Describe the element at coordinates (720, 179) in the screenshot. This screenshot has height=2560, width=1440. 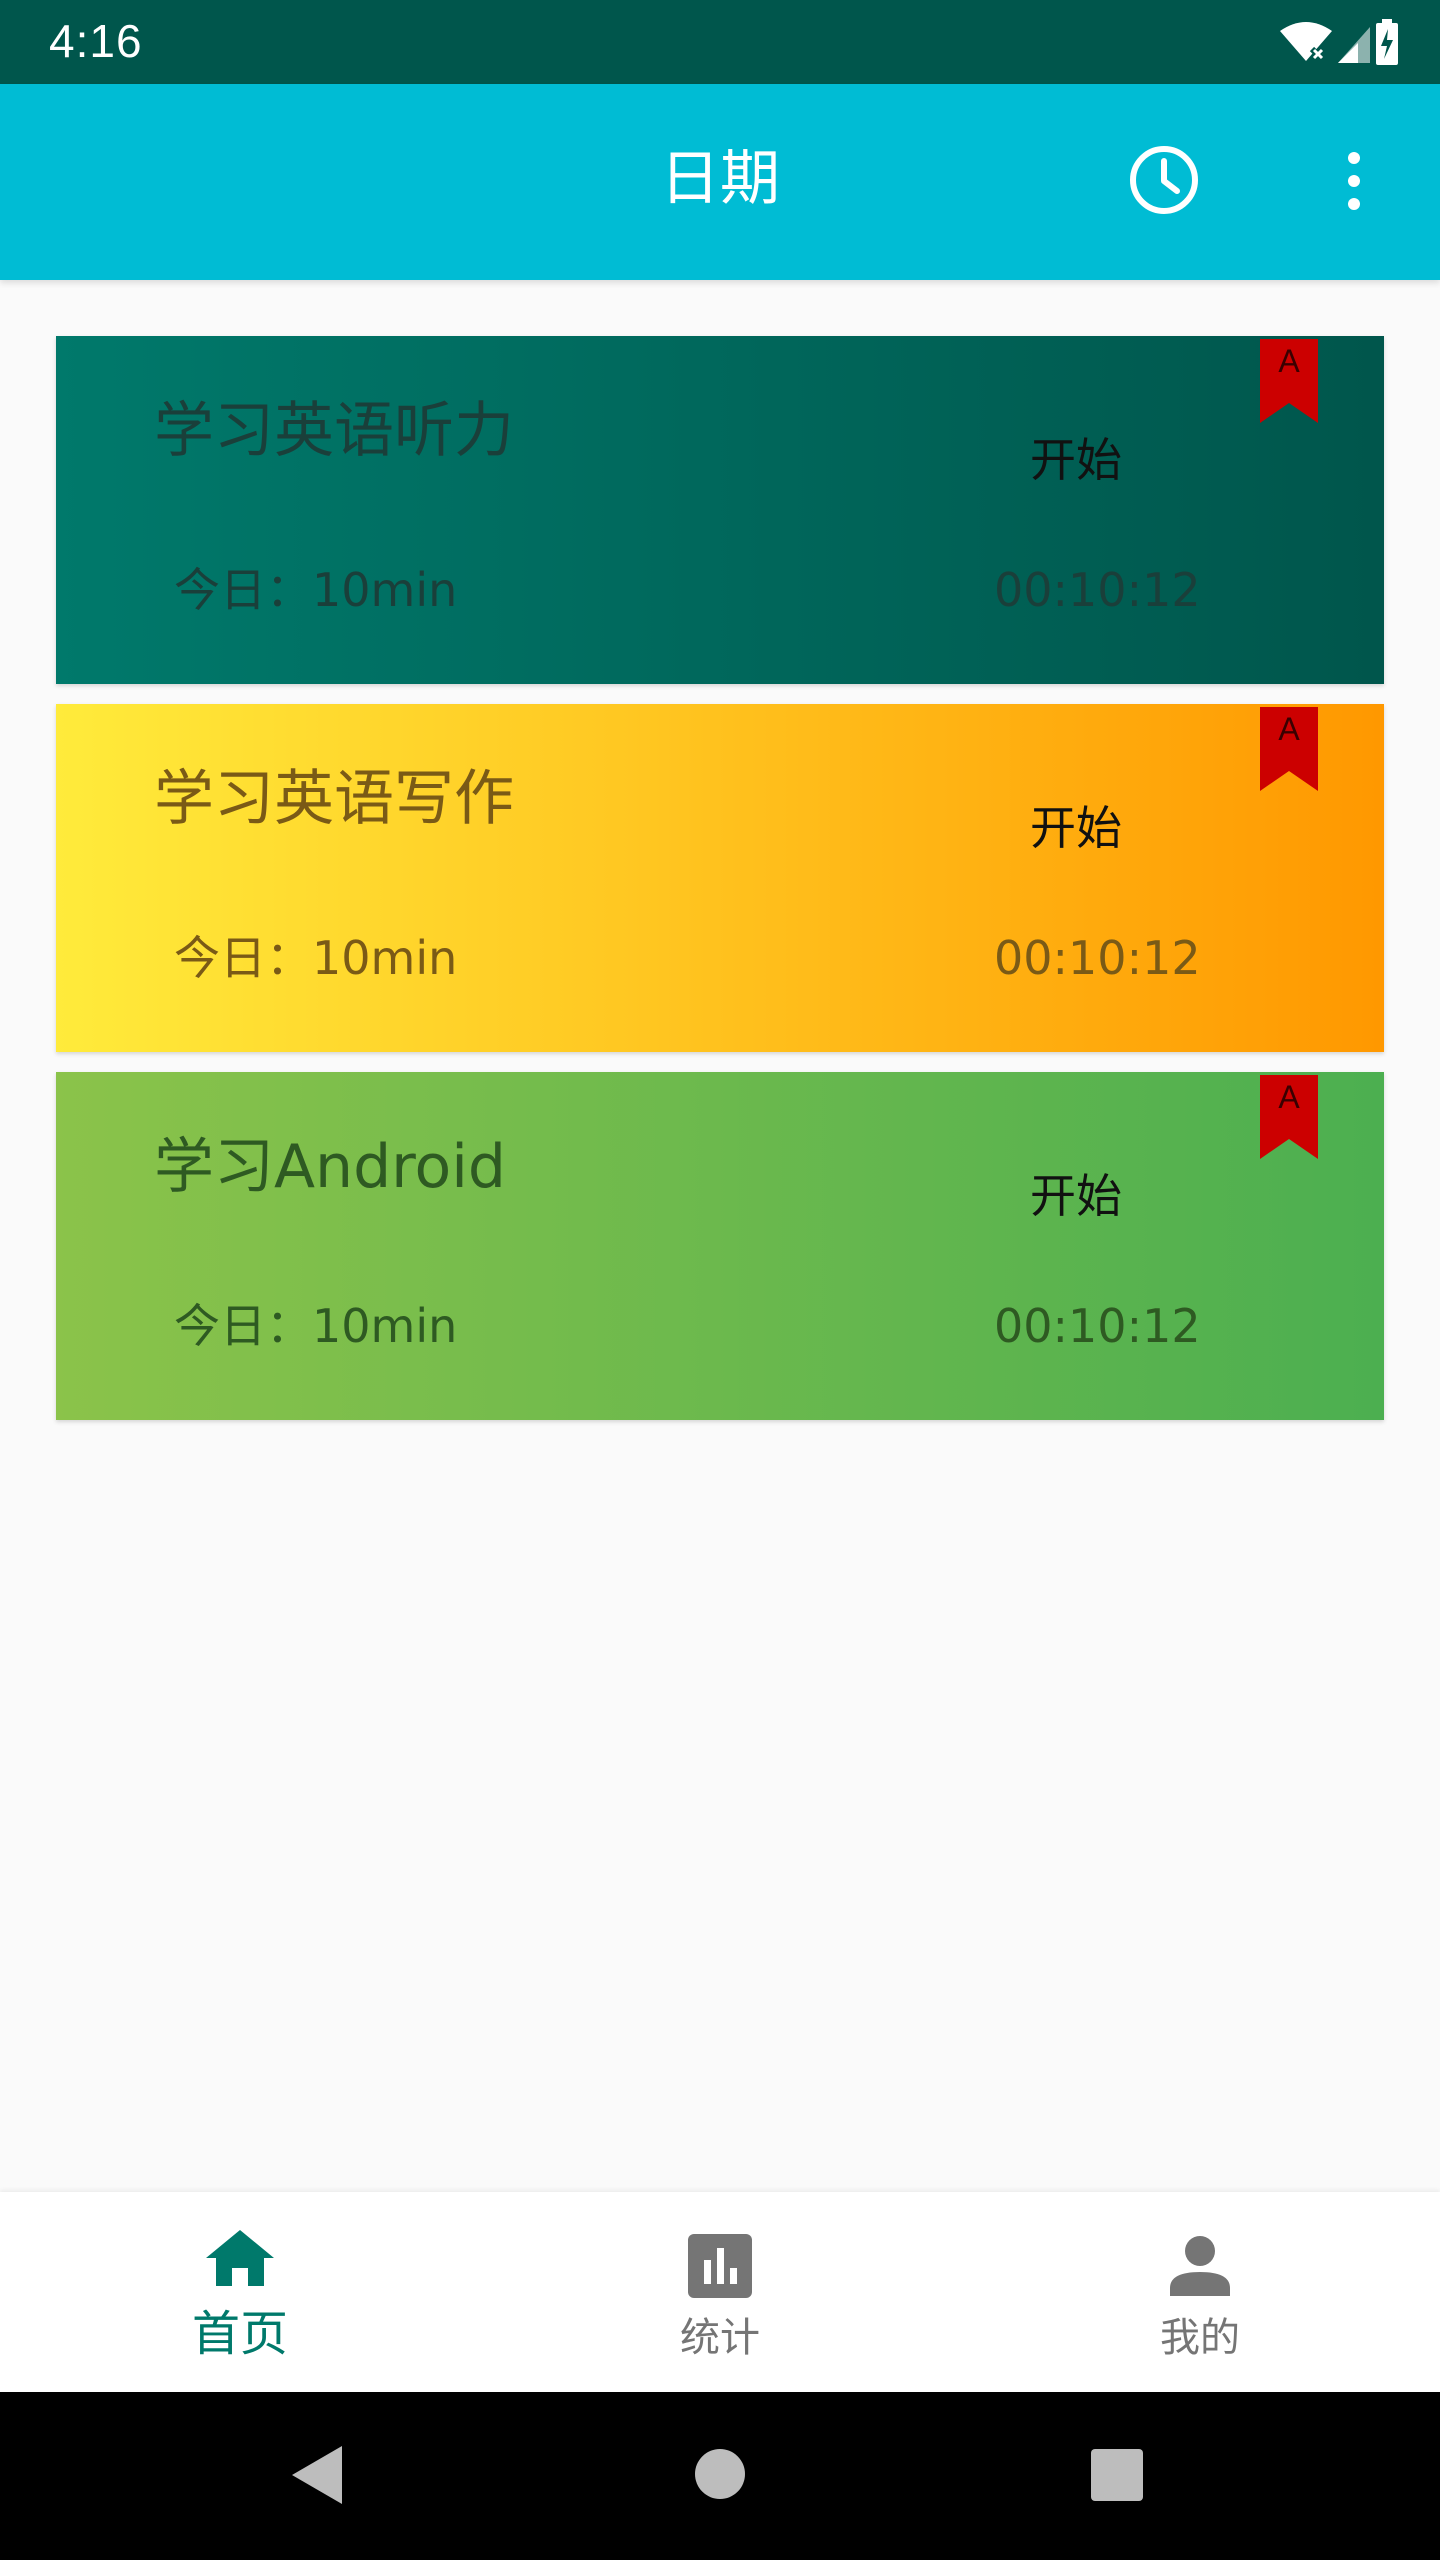
I see `app-title: 日期` at that location.